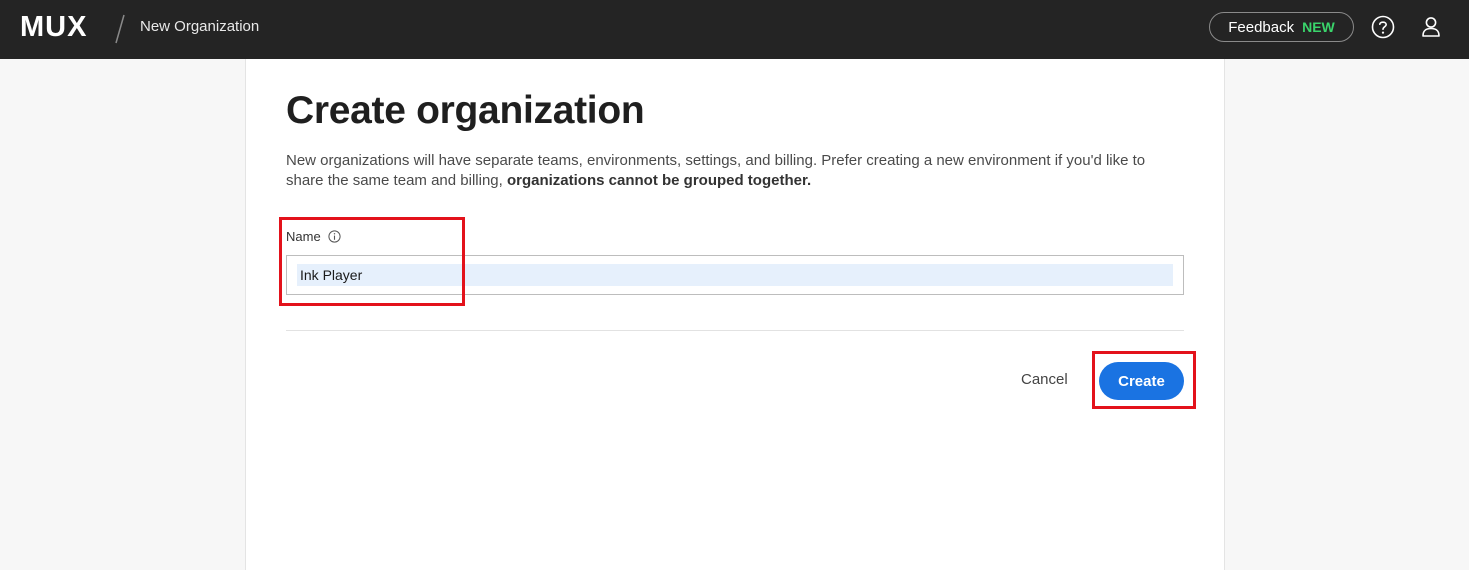 The height and width of the screenshot is (570, 1469). Describe the element at coordinates (53, 27) in the screenshot. I see `mux-logo: MUX` at that location.